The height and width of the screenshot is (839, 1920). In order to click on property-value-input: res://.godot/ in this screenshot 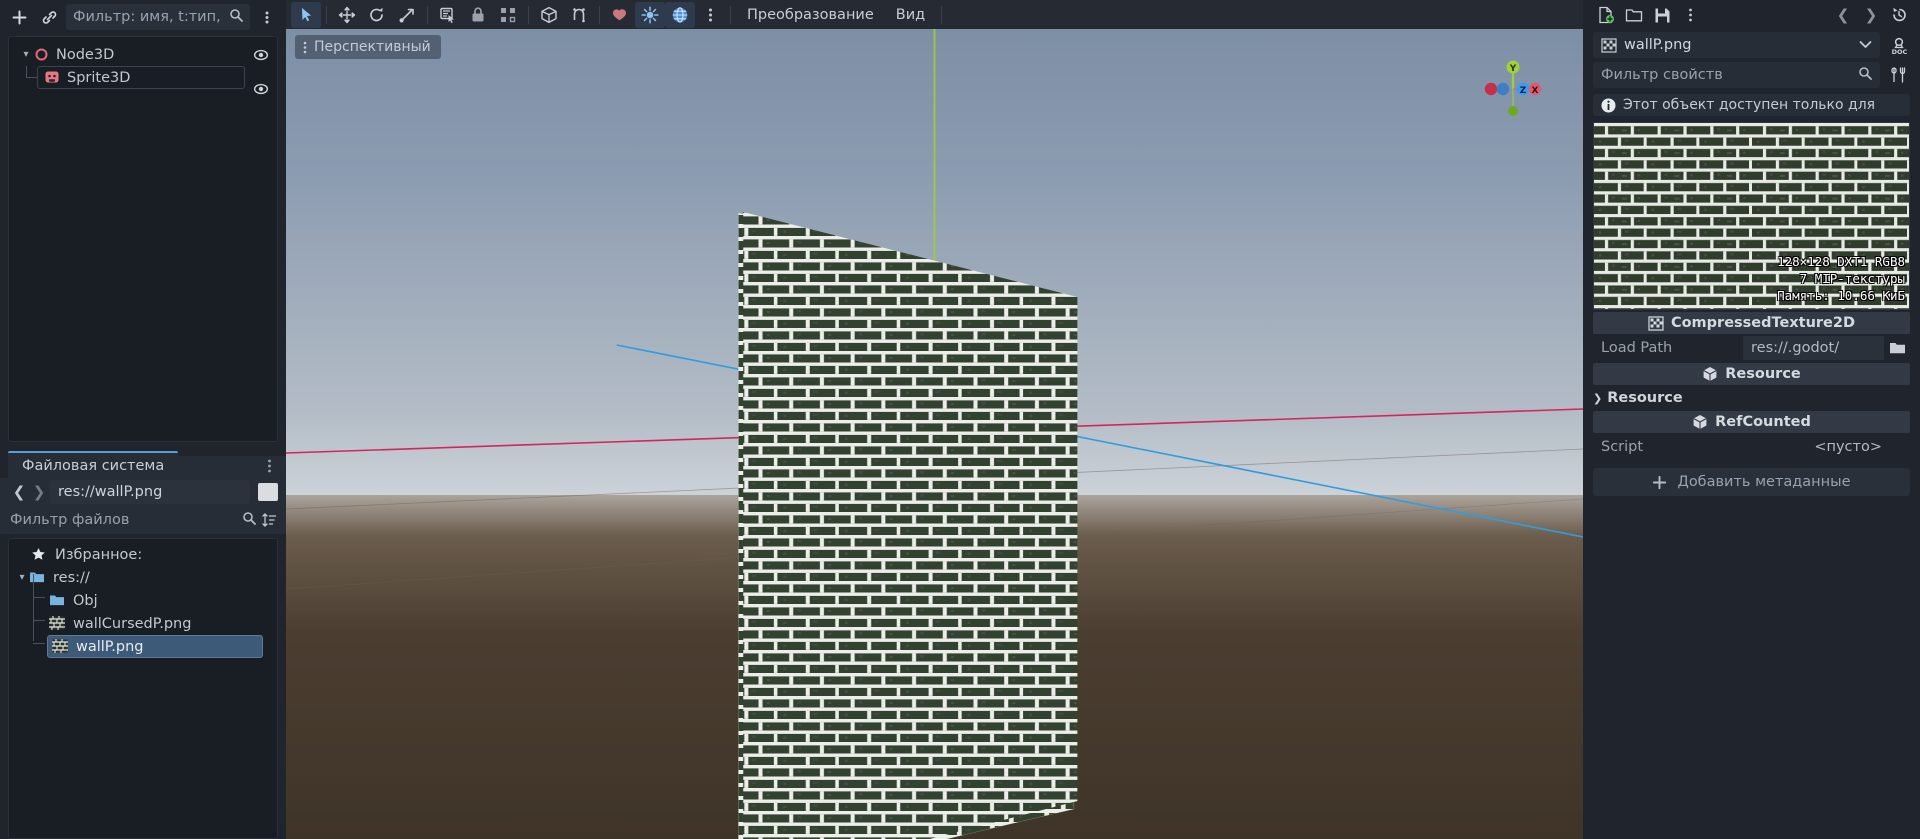, I will do `click(1813, 348)`.